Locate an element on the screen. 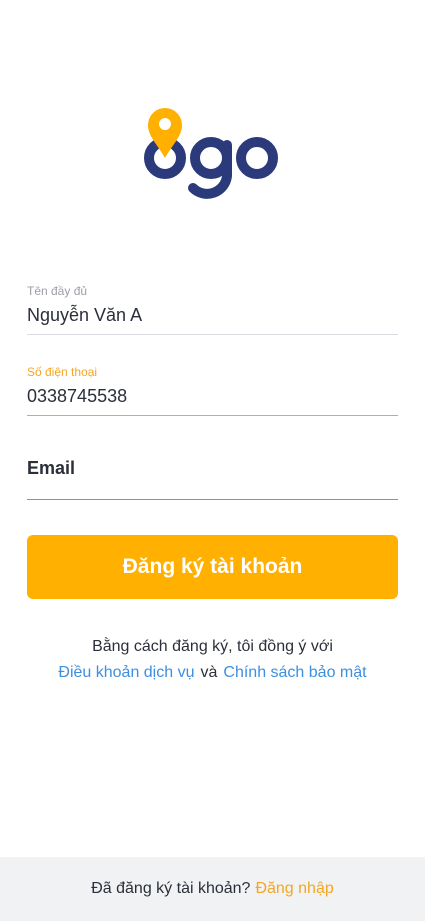 The height and width of the screenshot is (921, 425). phone-field: Số điện thoại 0338745538 is located at coordinates (212, 390).